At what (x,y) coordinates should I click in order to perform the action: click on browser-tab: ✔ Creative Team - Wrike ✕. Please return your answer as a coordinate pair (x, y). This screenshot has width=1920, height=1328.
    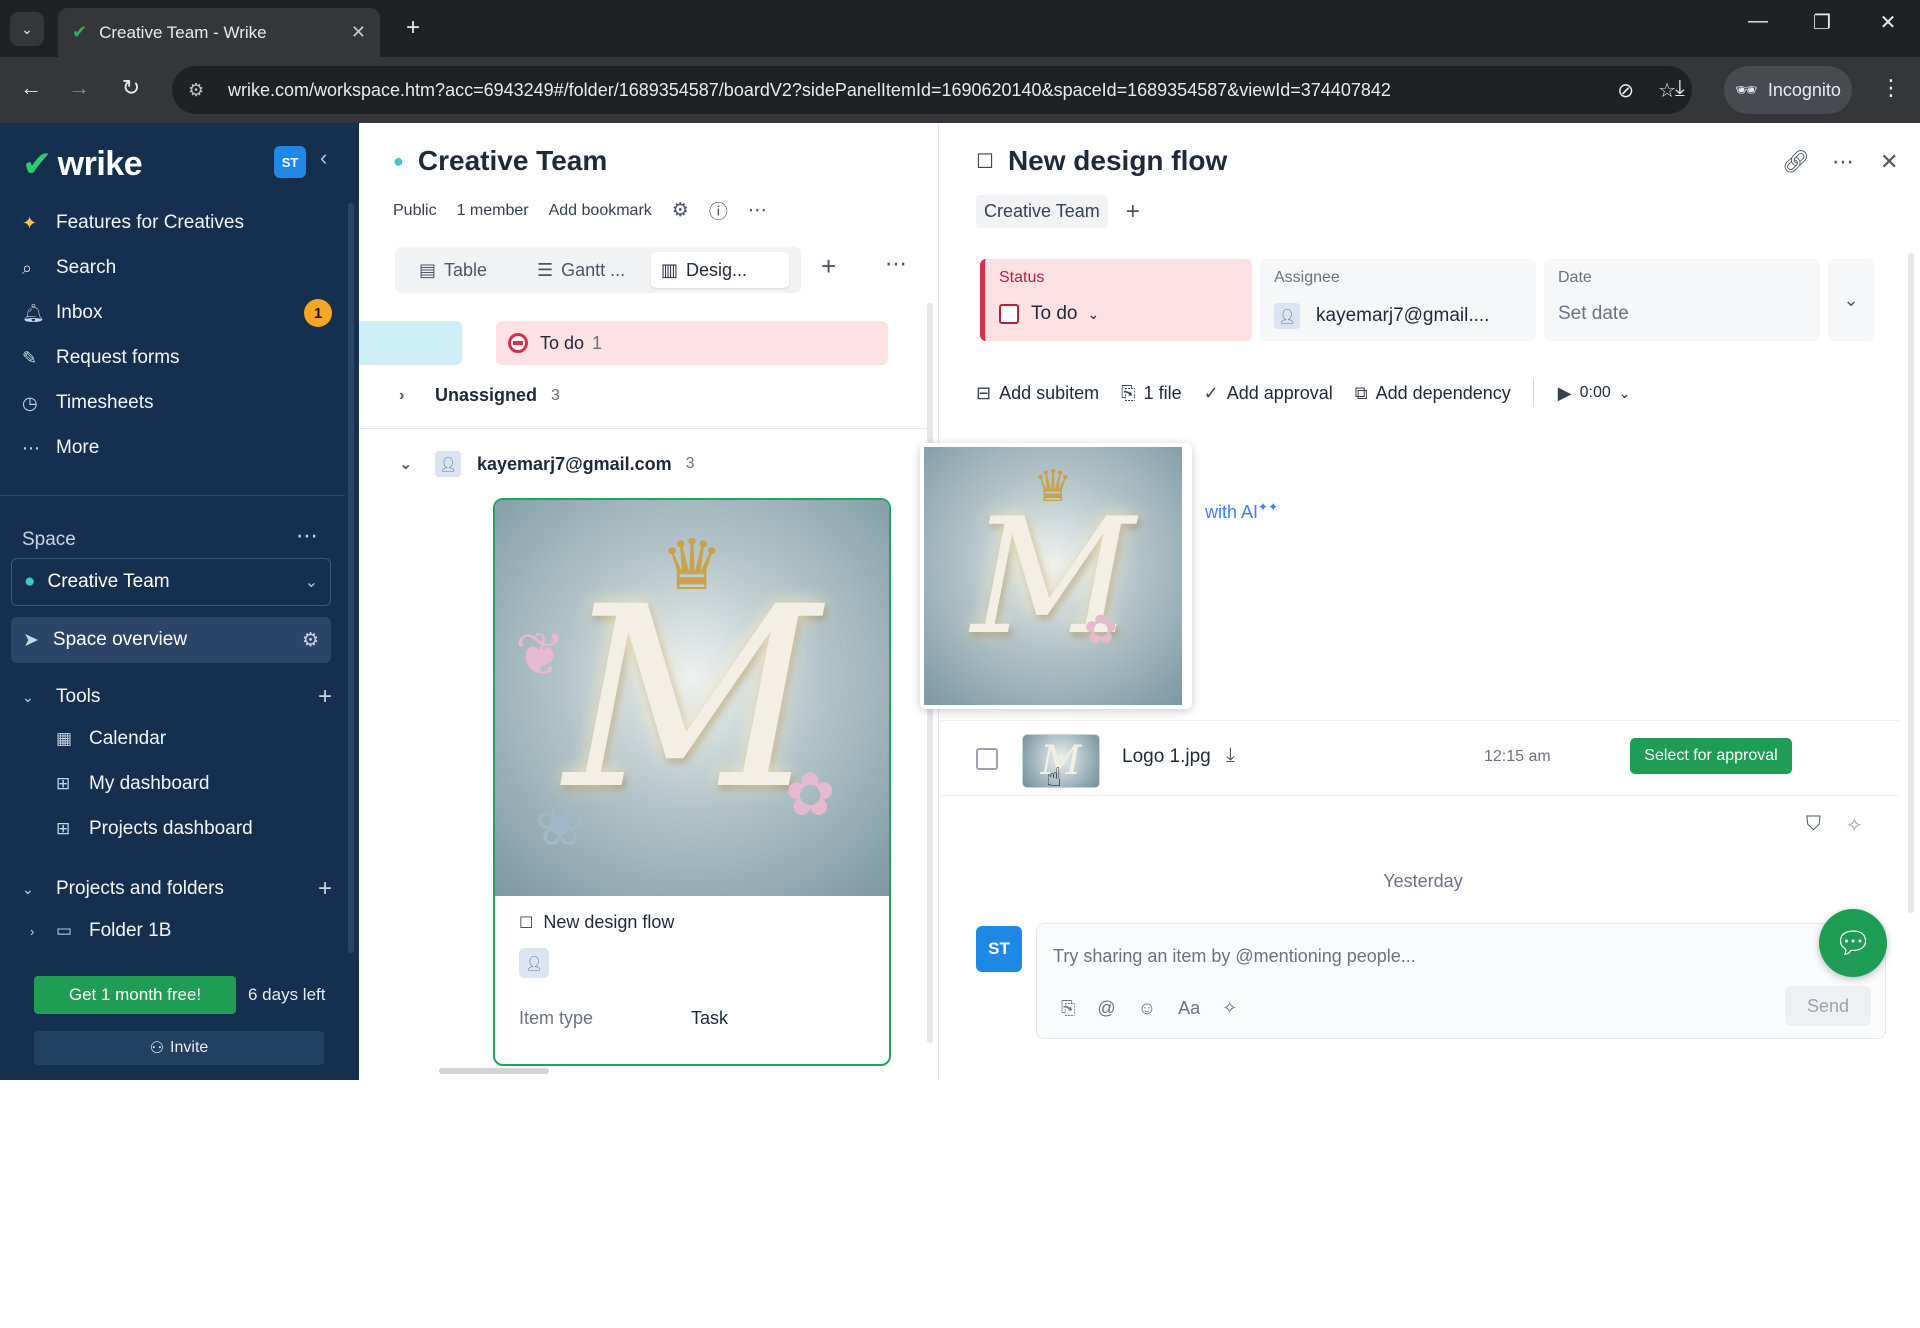
    Looking at the image, I should click on (219, 32).